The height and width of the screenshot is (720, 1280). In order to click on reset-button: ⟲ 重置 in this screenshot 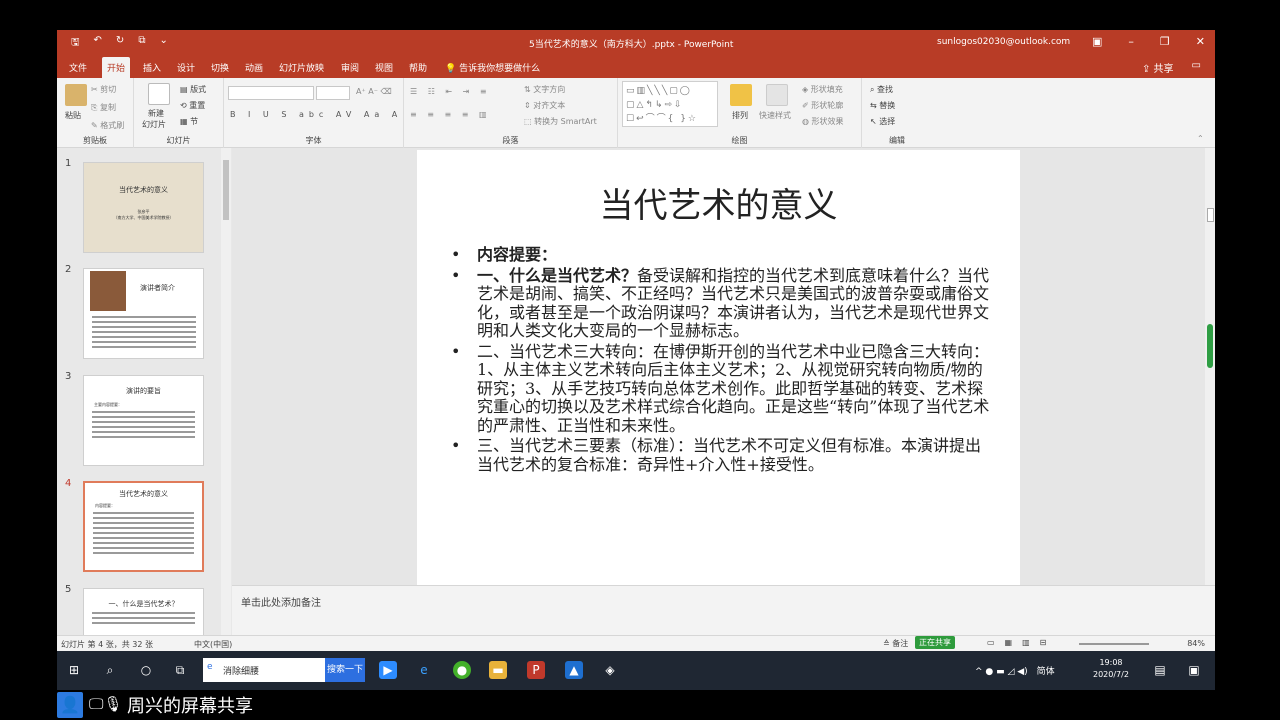, I will do `click(192, 105)`.